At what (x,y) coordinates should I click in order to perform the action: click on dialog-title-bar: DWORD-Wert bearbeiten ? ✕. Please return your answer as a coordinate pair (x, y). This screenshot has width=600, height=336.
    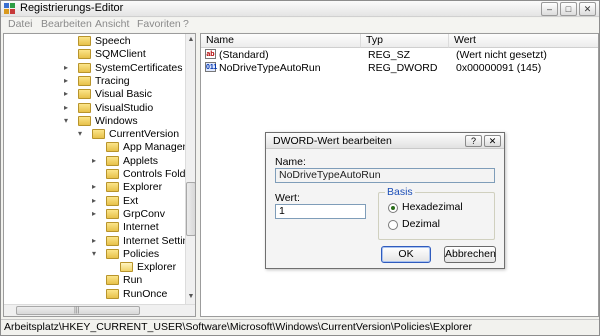
    Looking at the image, I should click on (385, 141).